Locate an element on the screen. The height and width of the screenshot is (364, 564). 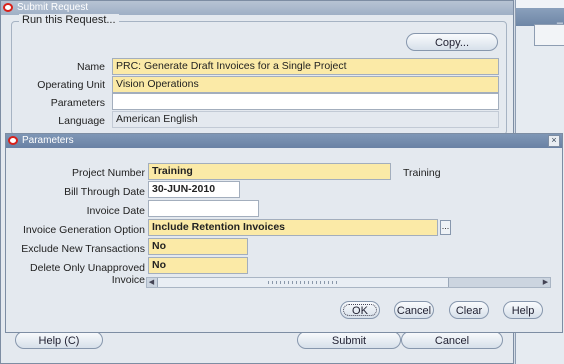
scrollbar-thumb is located at coordinates (303, 282).